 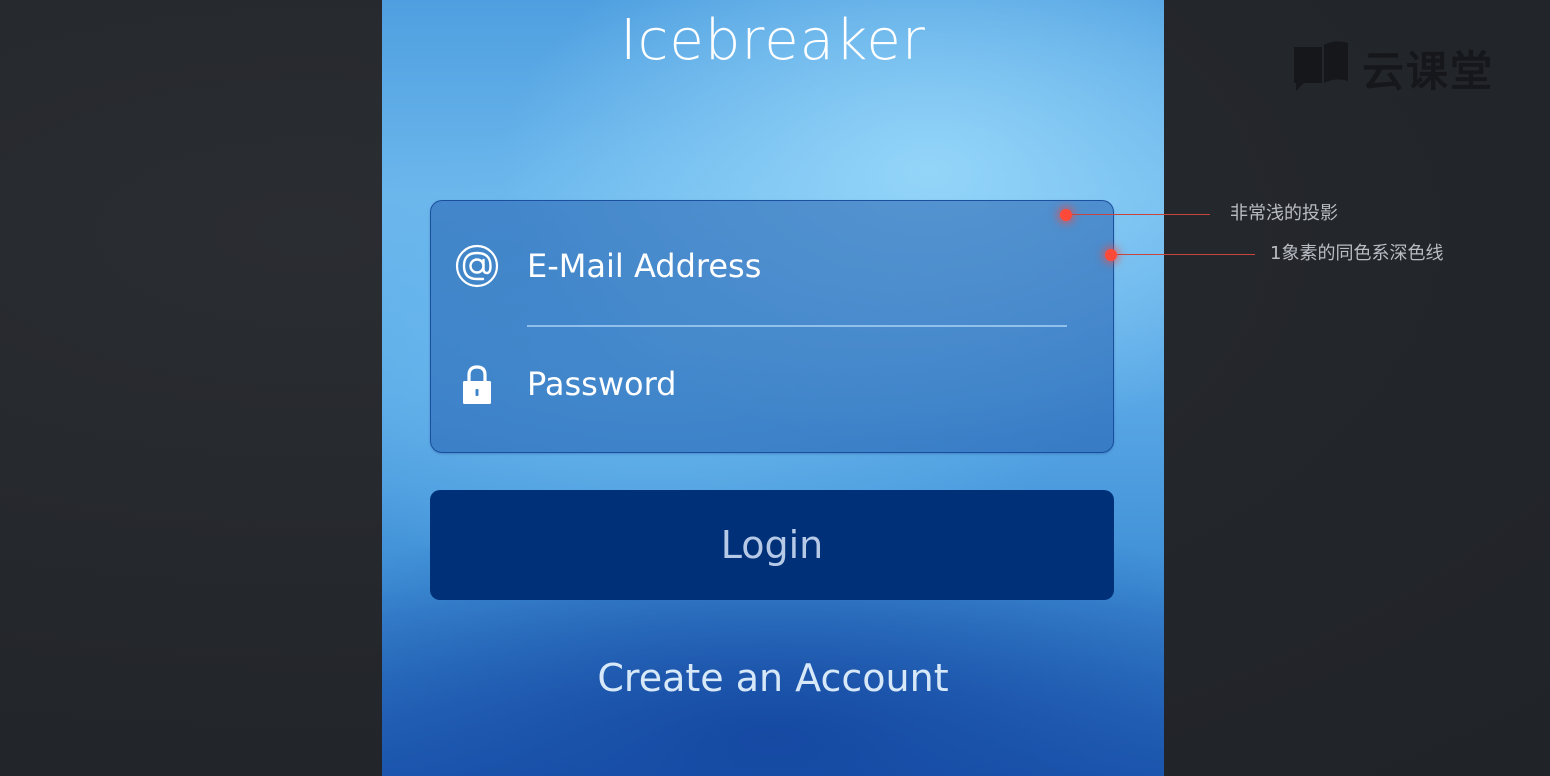 I want to click on watermark-logo: 云课堂, so click(x=1393, y=68).